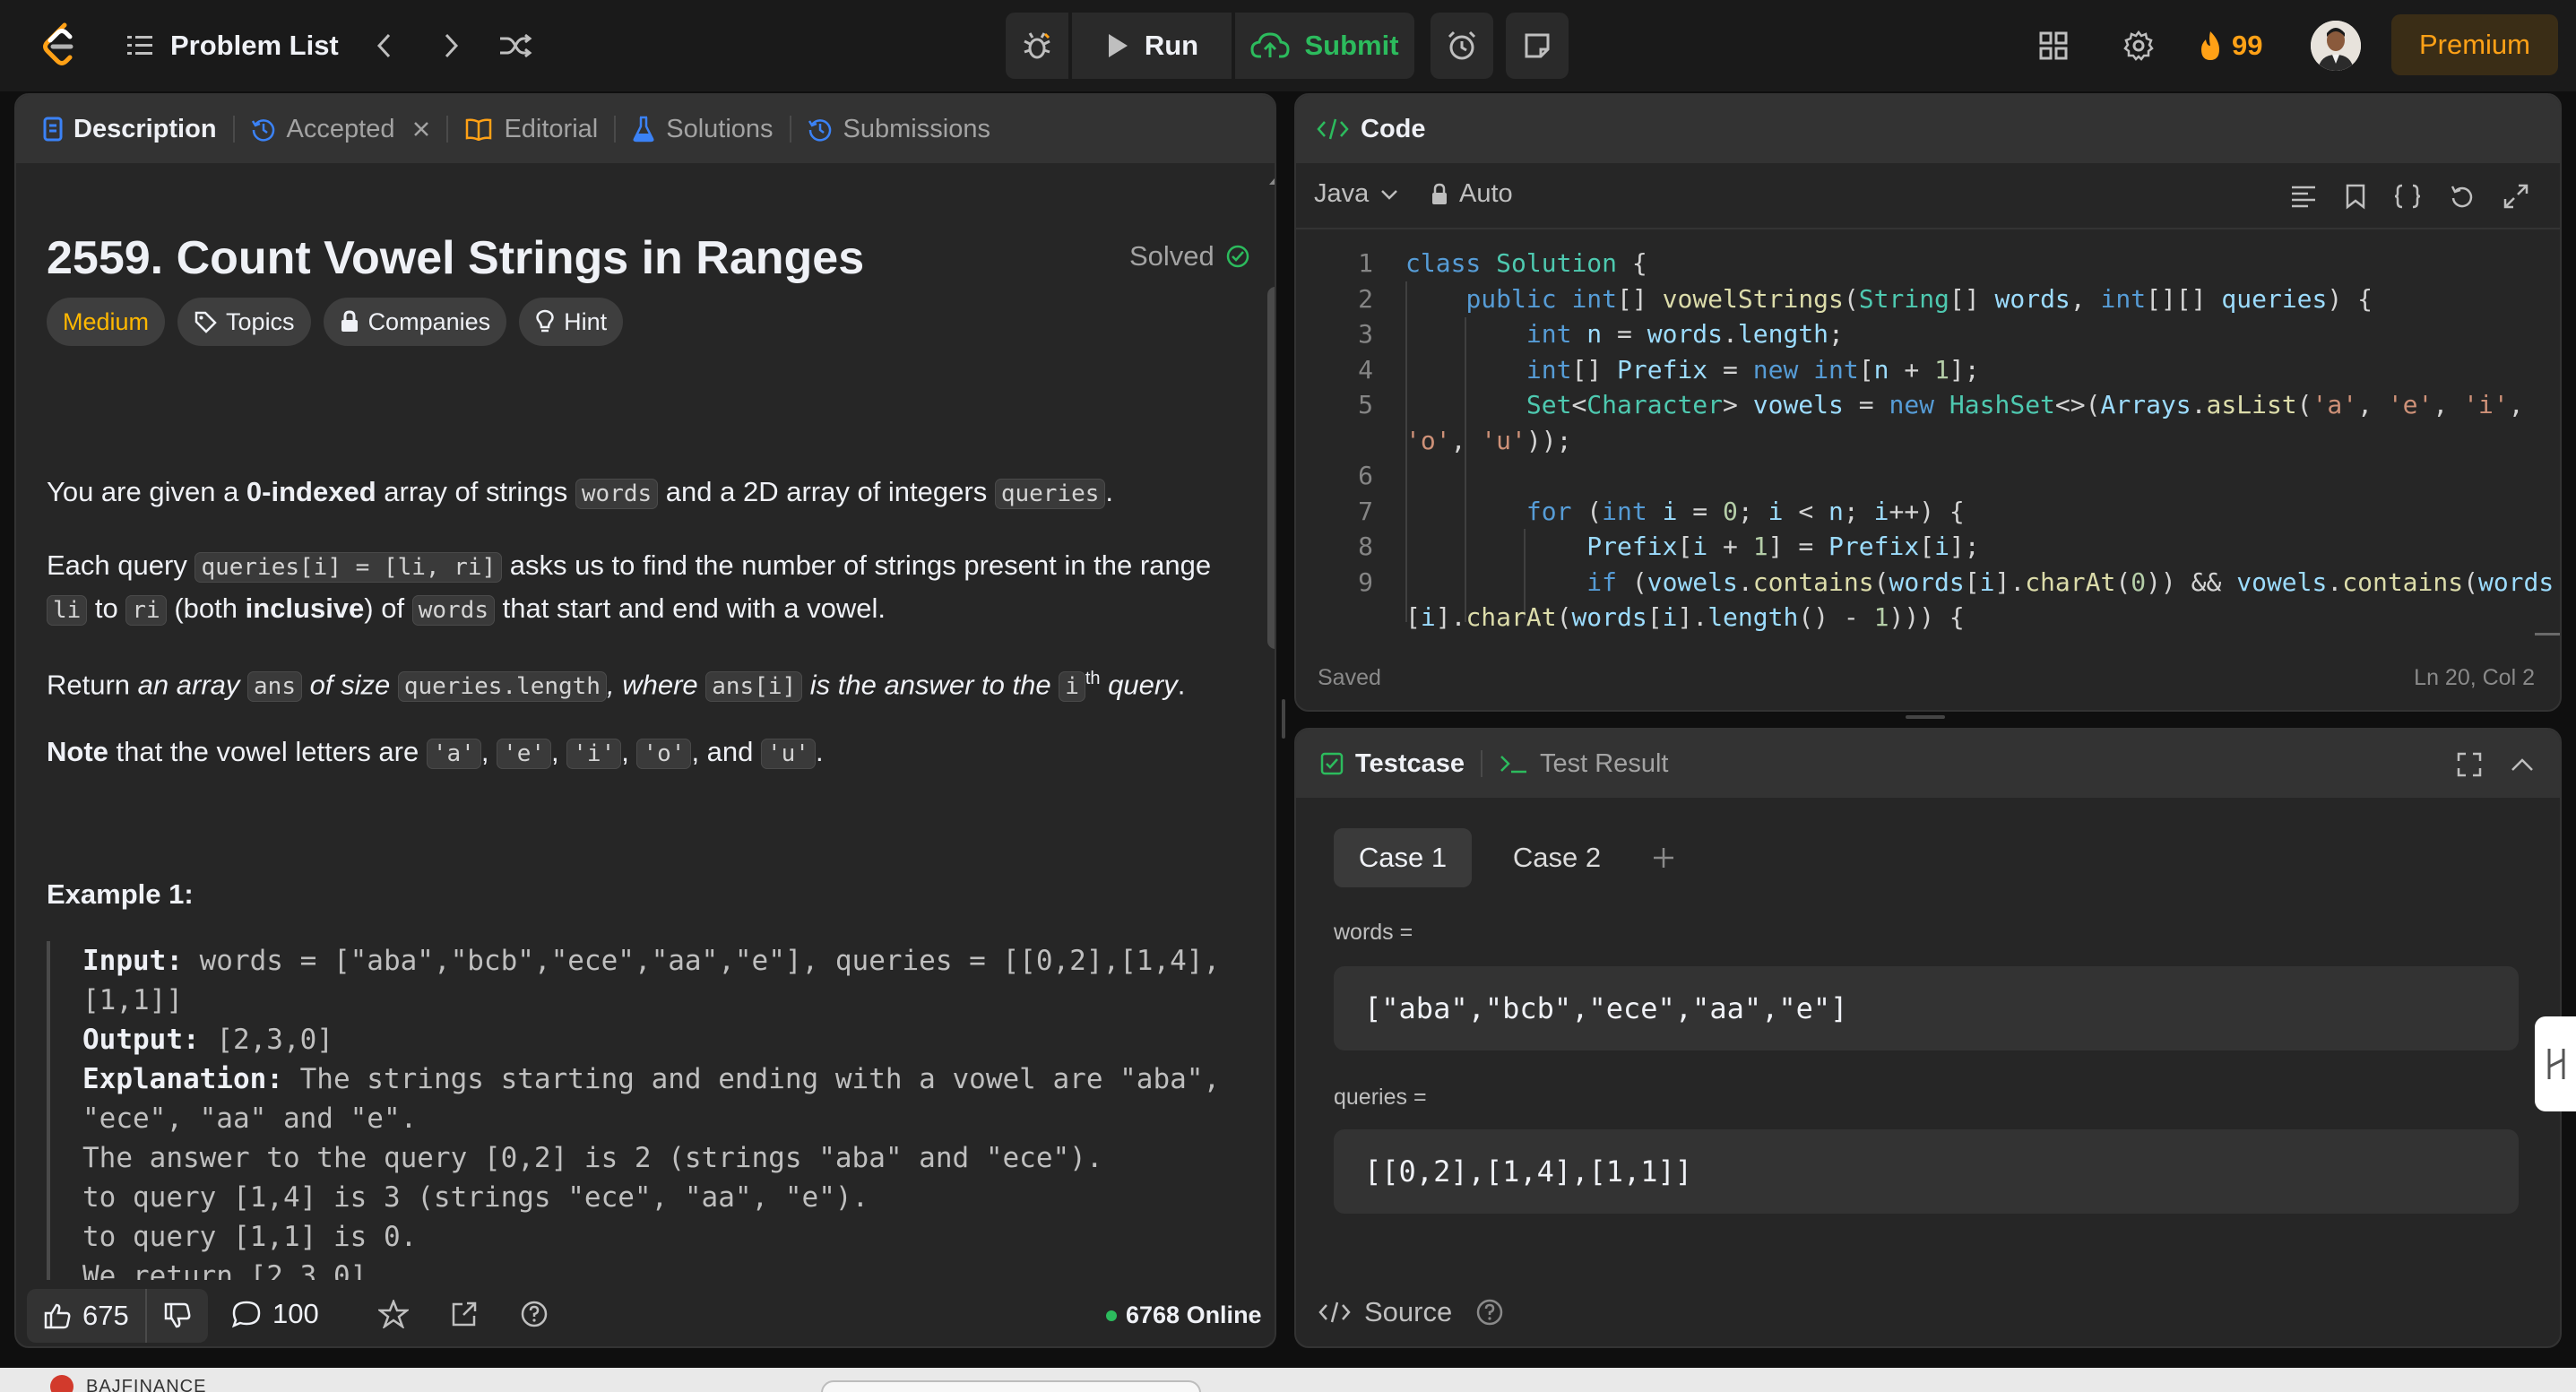 The height and width of the screenshot is (1392, 2576). I want to click on hint-chip: Hint, so click(571, 322).